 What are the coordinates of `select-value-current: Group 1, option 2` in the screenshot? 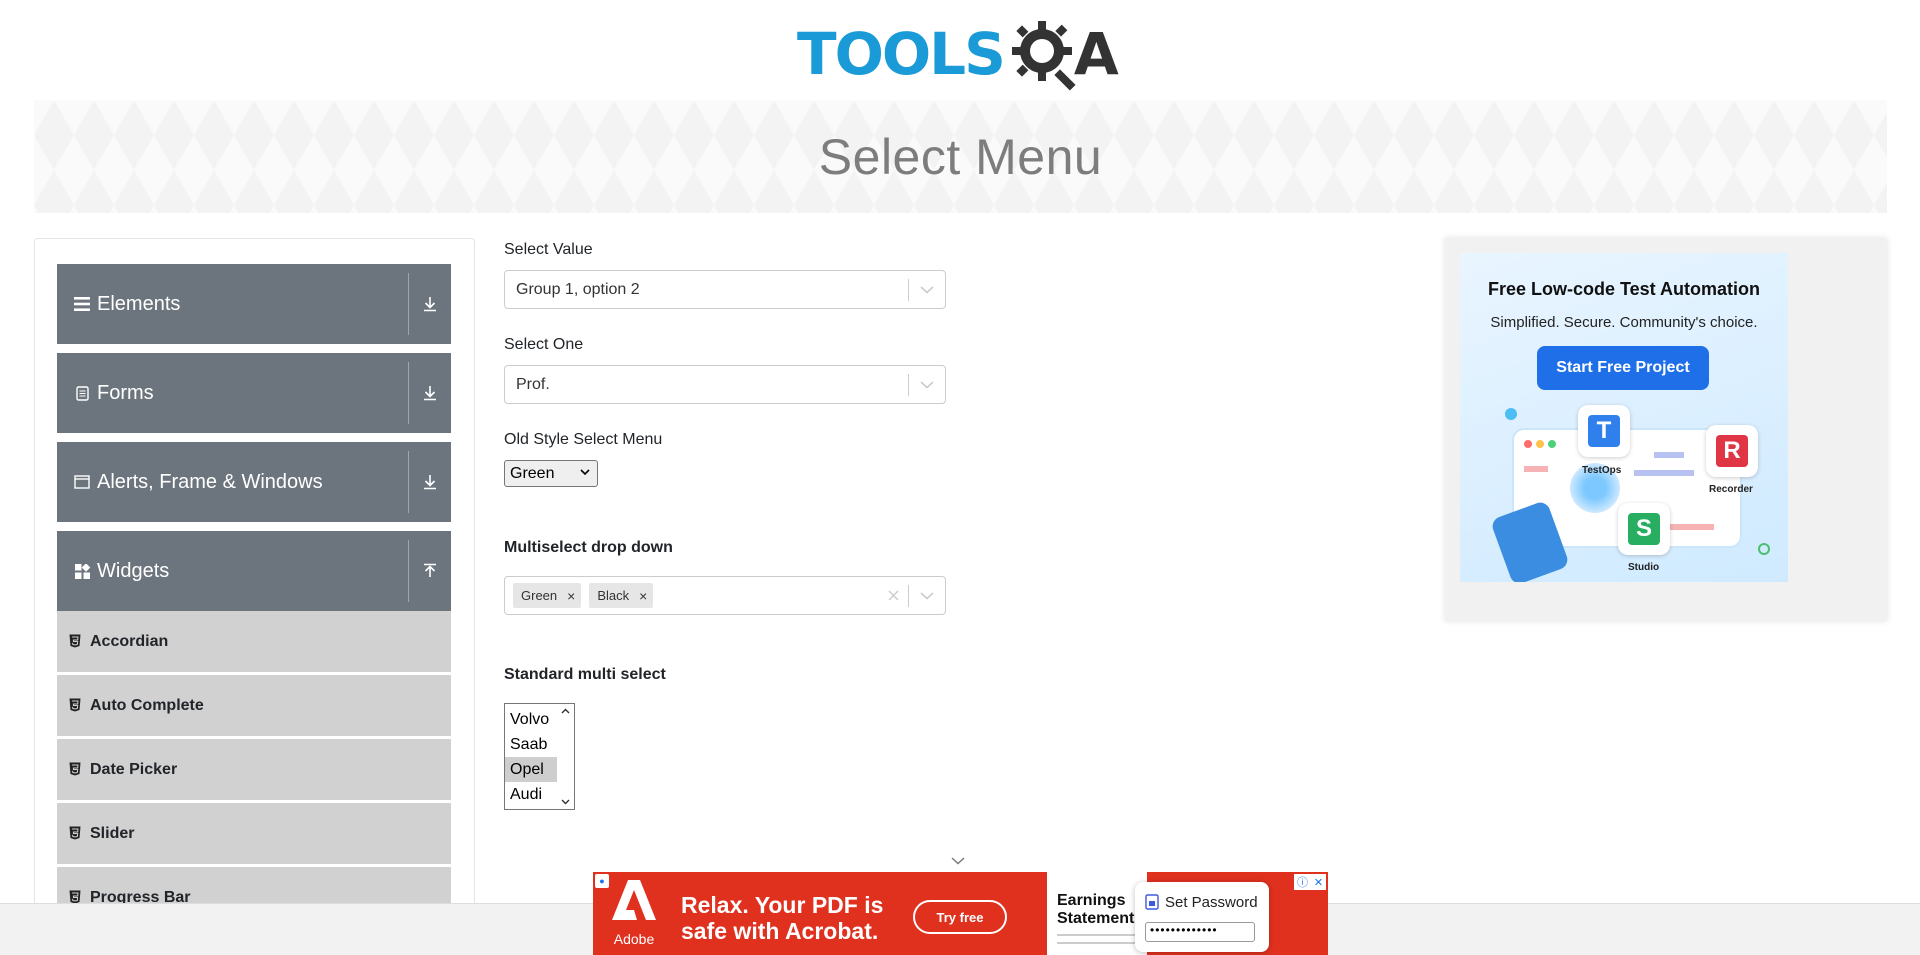 It's located at (578, 289).